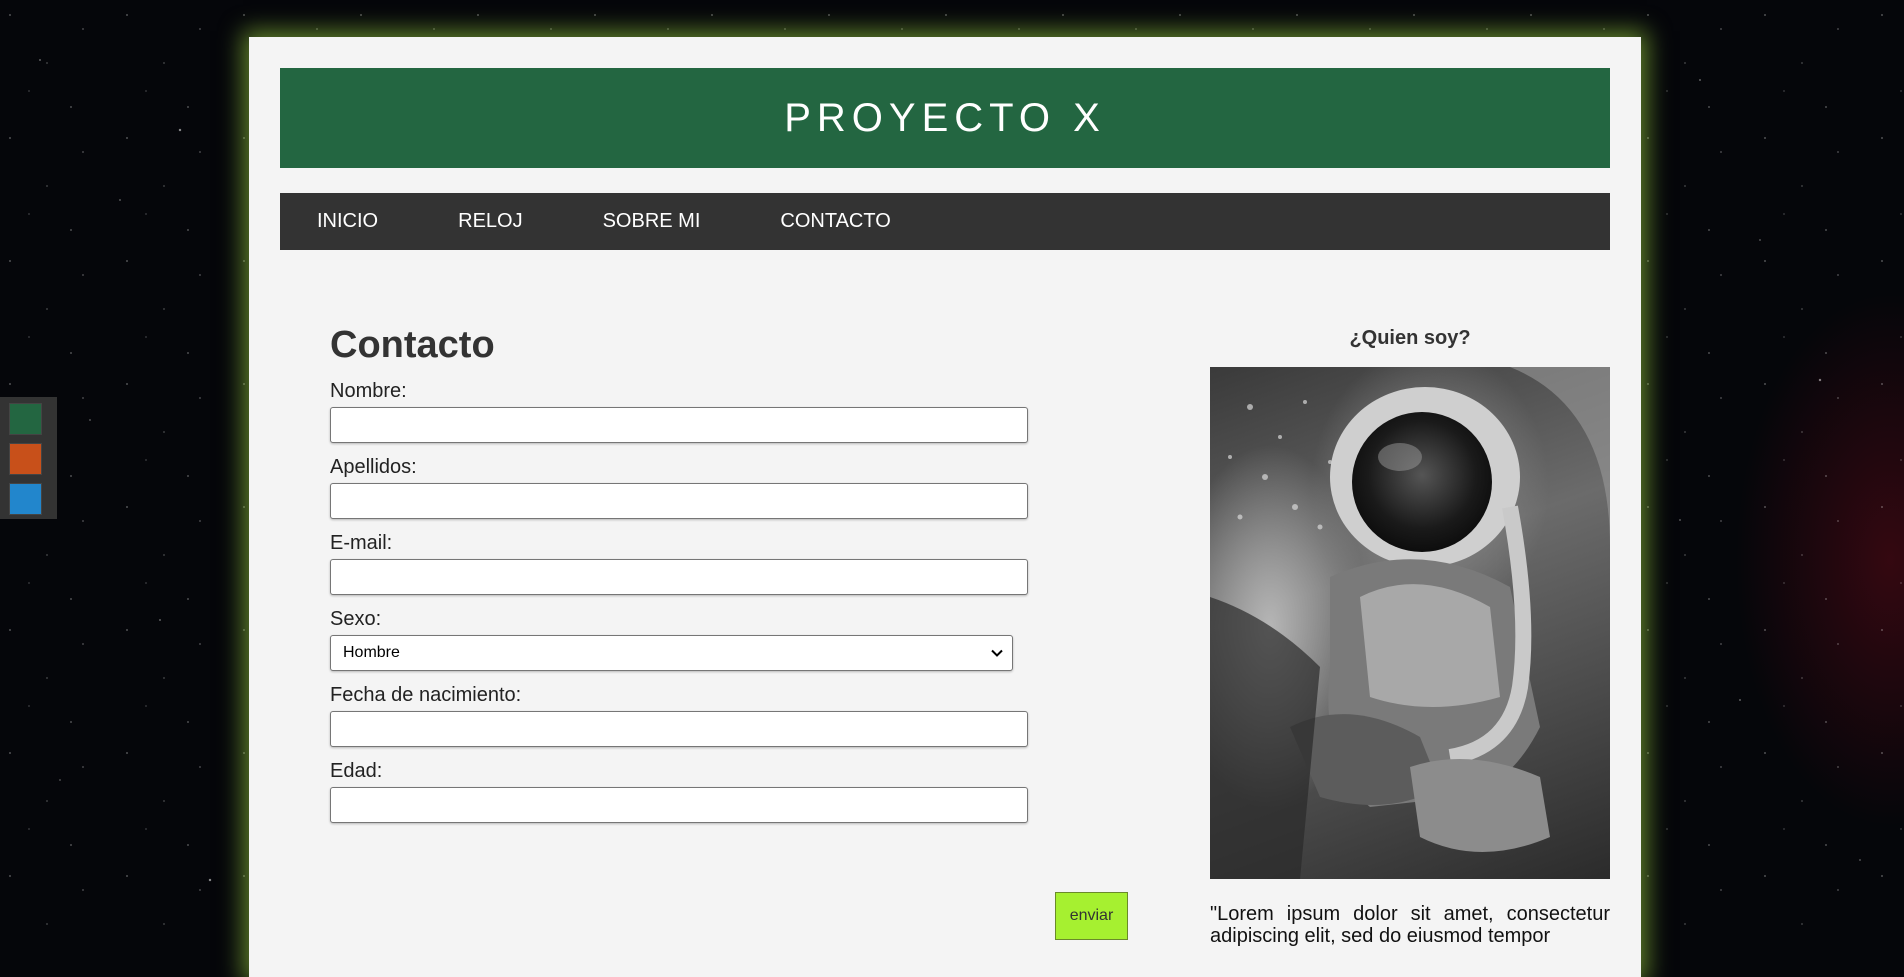 The height and width of the screenshot is (977, 1904). I want to click on edad-input, so click(679, 805).